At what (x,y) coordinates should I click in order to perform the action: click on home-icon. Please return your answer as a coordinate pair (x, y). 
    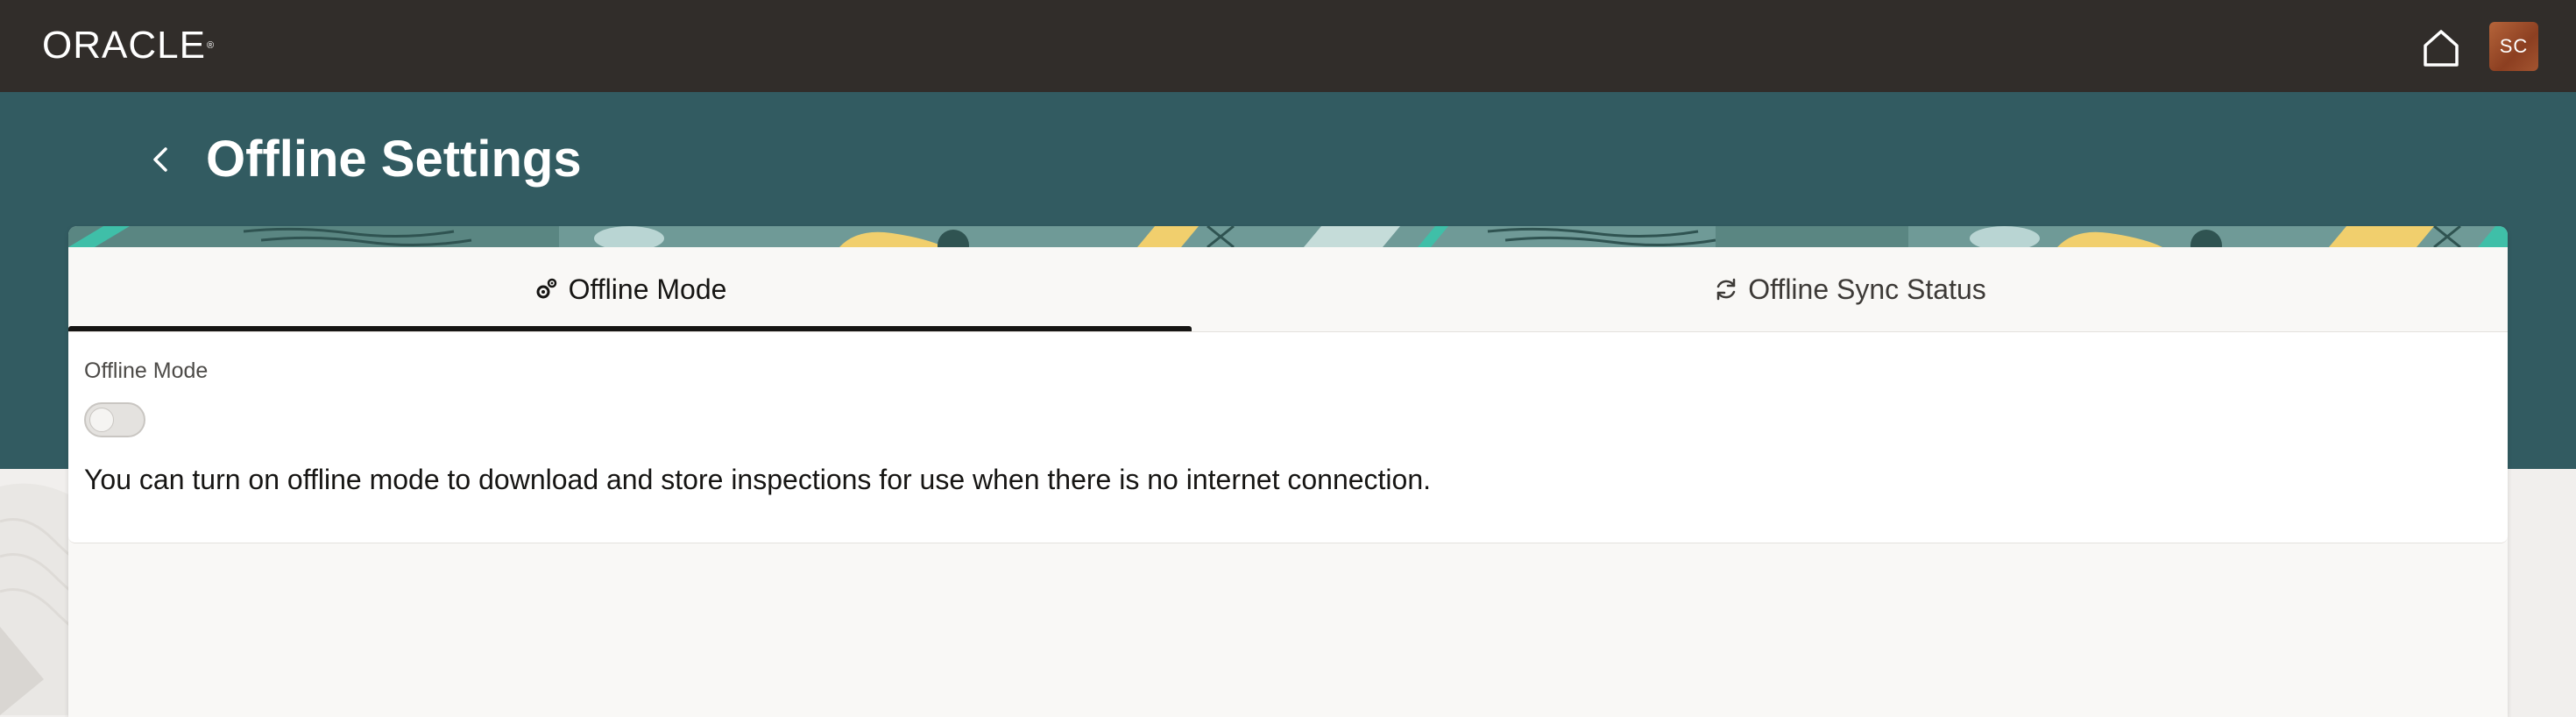
    Looking at the image, I should click on (2441, 48).